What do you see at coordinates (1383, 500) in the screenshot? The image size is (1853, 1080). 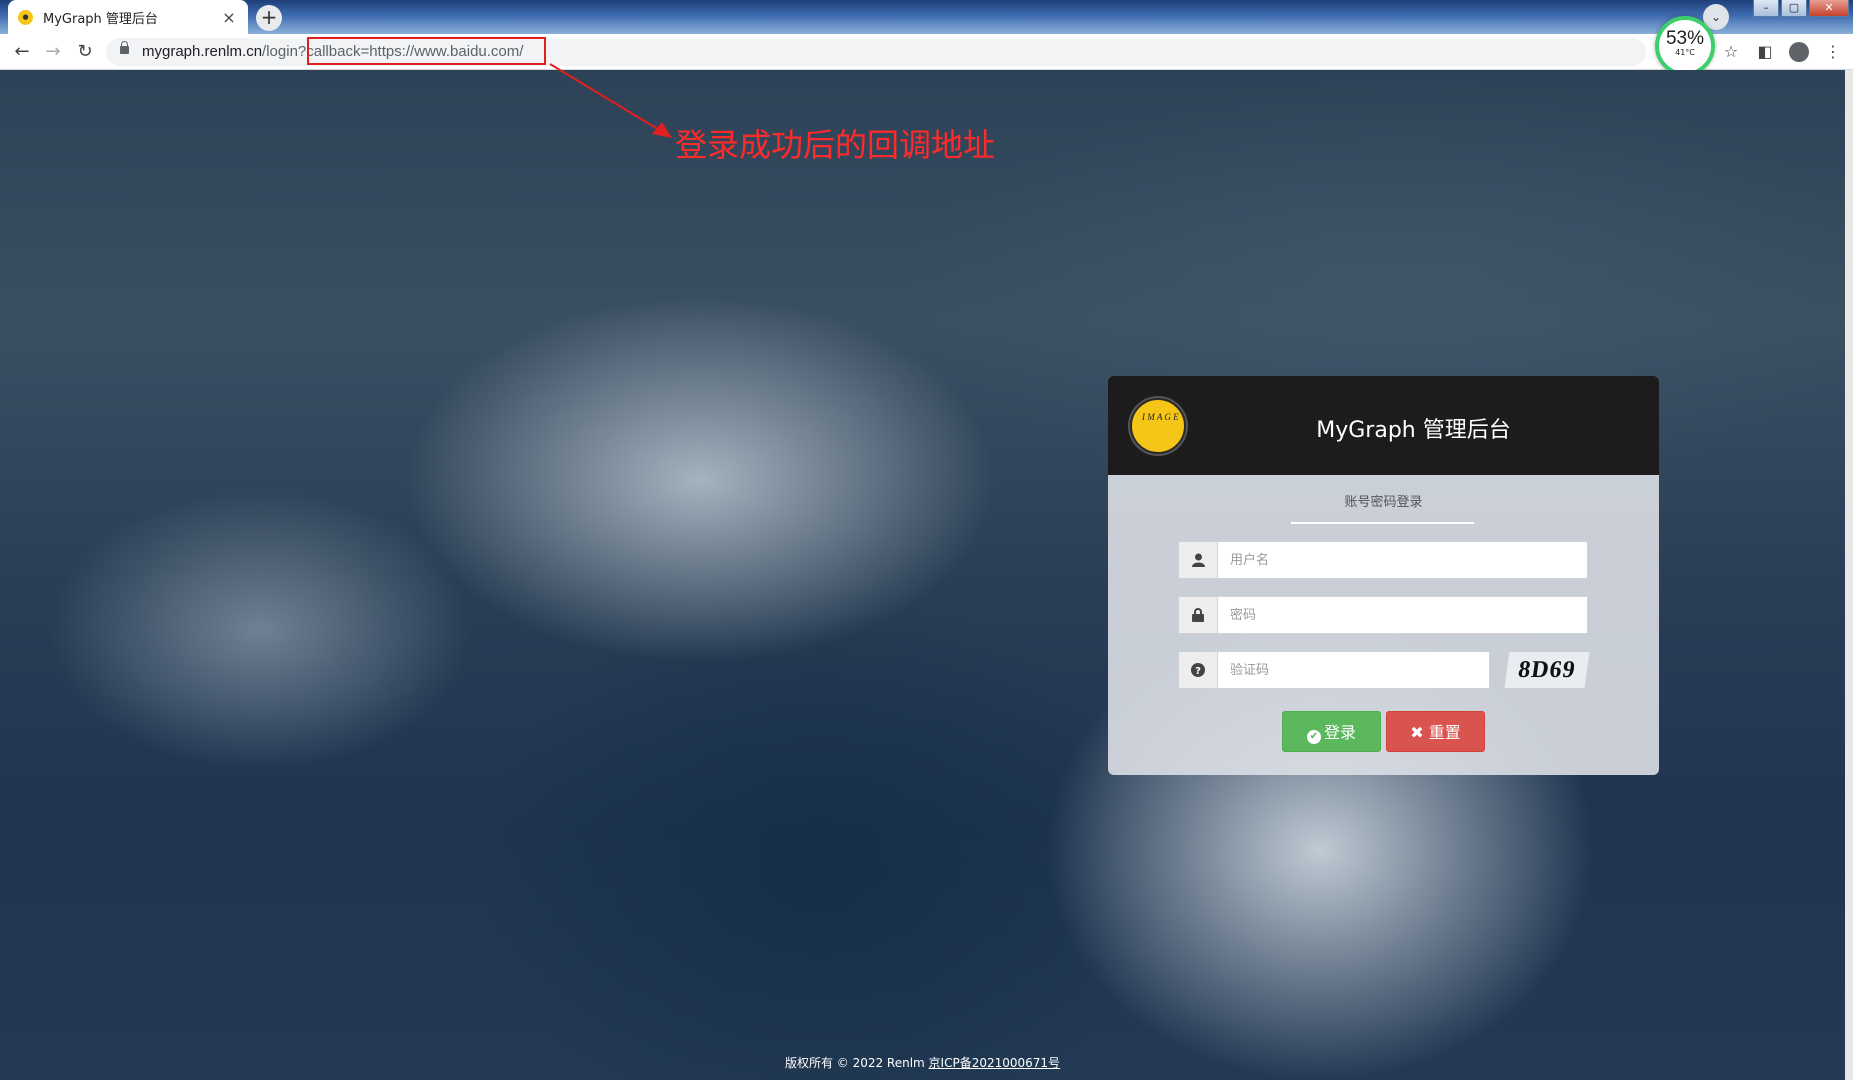 I see `tab-account-password: 账号密码登录` at bounding box center [1383, 500].